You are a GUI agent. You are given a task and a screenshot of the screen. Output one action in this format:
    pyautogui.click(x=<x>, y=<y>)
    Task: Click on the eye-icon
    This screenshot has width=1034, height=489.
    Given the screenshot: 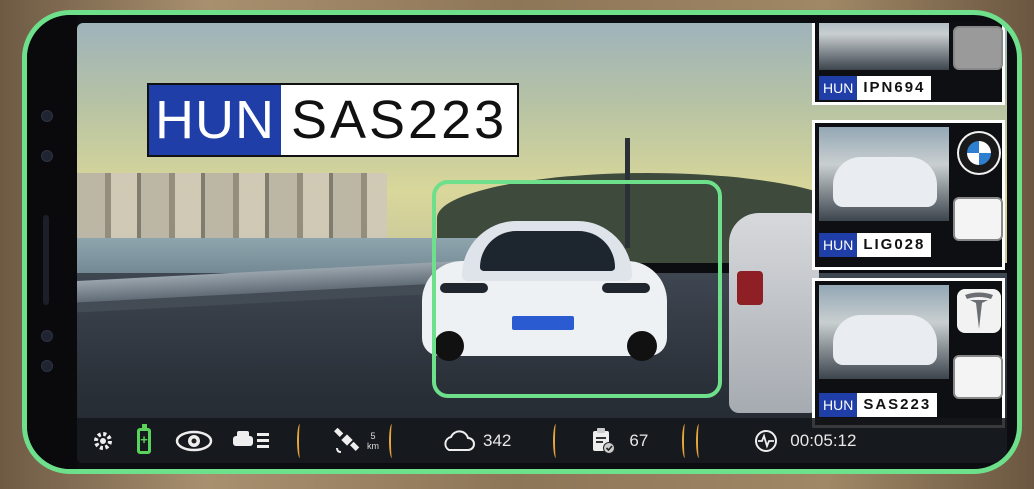 What is the action you would take?
    pyautogui.click(x=194, y=441)
    